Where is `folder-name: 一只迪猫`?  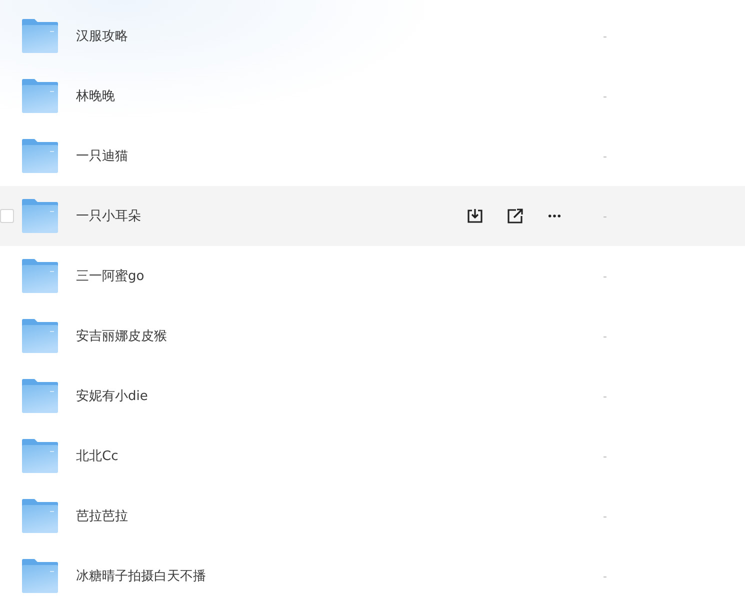 folder-name: 一只迪猫 is located at coordinates (102, 156).